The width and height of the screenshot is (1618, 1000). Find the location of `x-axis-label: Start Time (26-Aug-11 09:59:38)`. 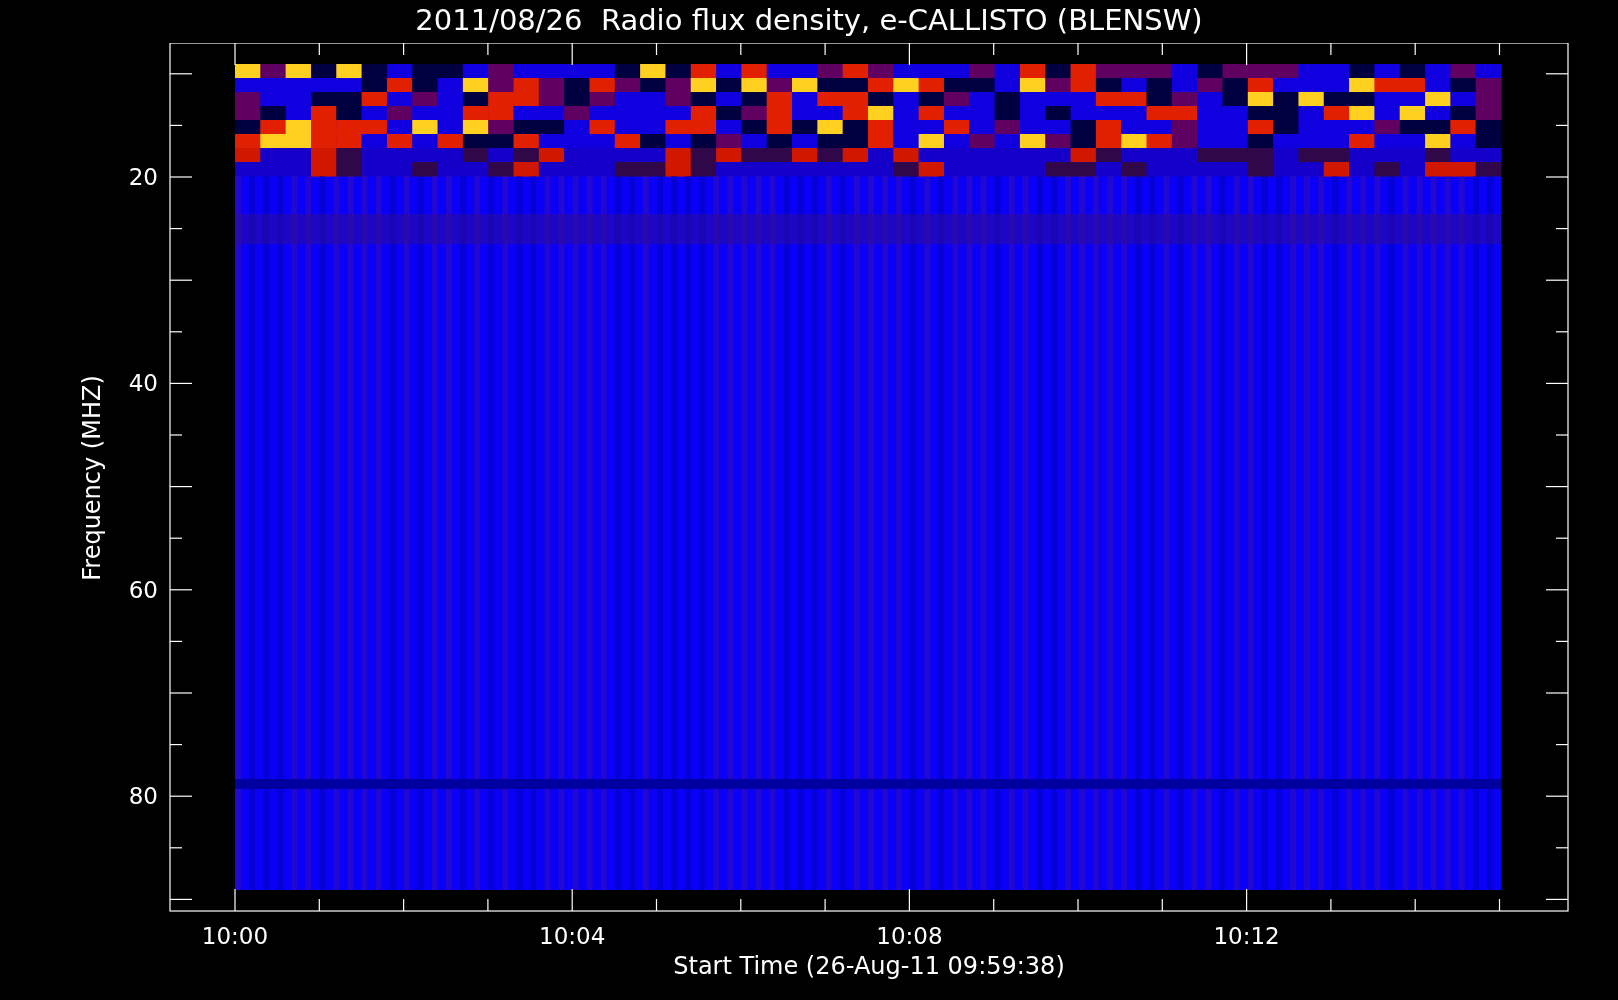

x-axis-label: Start Time (26-Aug-11 09:59:38) is located at coordinates (869, 966).